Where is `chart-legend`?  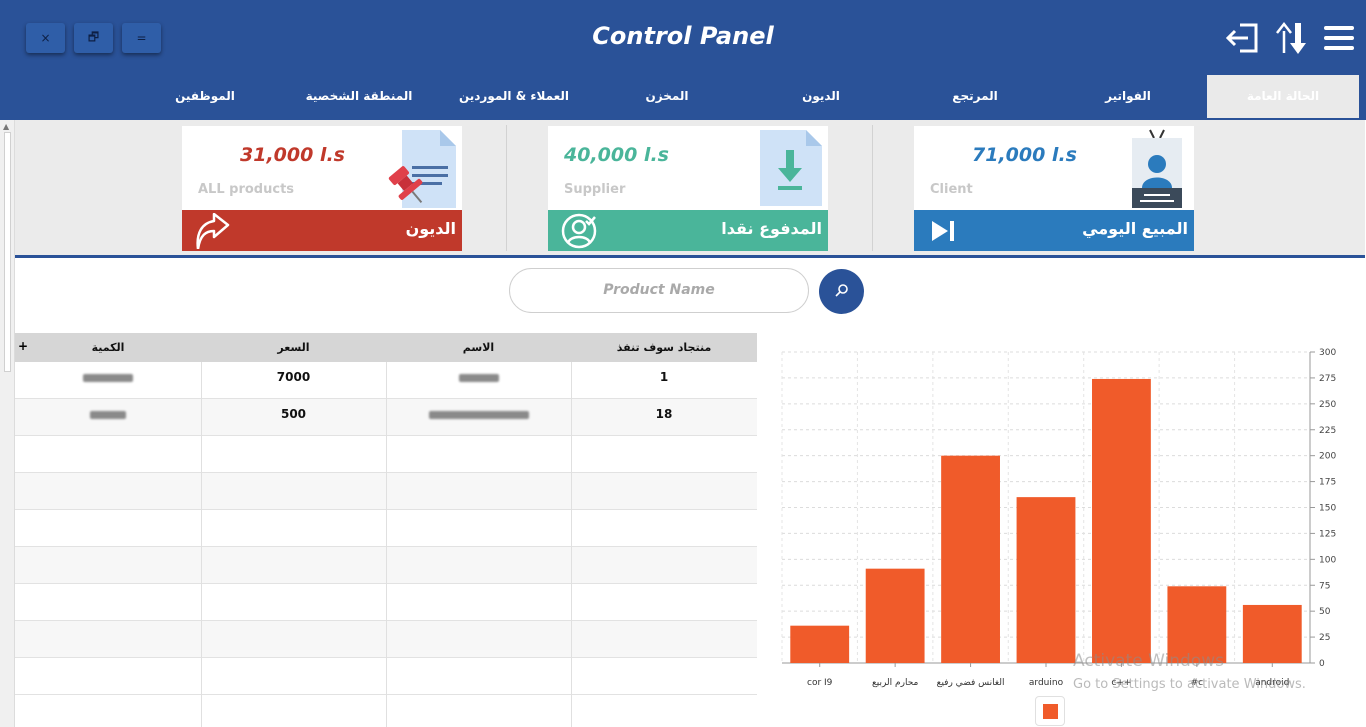 chart-legend is located at coordinates (1050, 711).